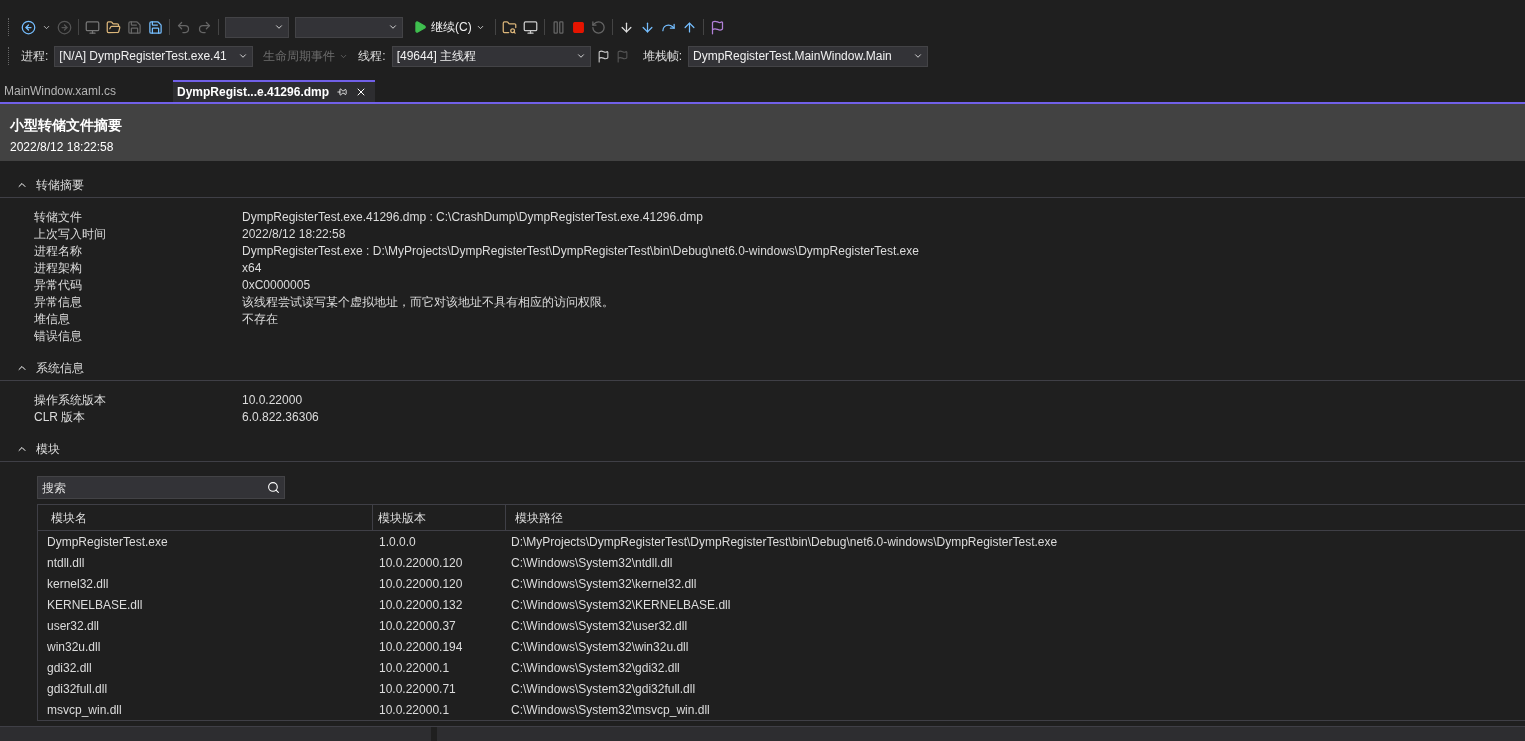 The height and width of the screenshot is (741, 1525). Describe the element at coordinates (580, 251) in the screenshot. I see `property-value: DympRegisterTest.exe : D:\MyProjects\DympRegisterTest\DympRegisterTest\bin\Debug\net6.0-windows\DympRegisterTest.exe` at that location.